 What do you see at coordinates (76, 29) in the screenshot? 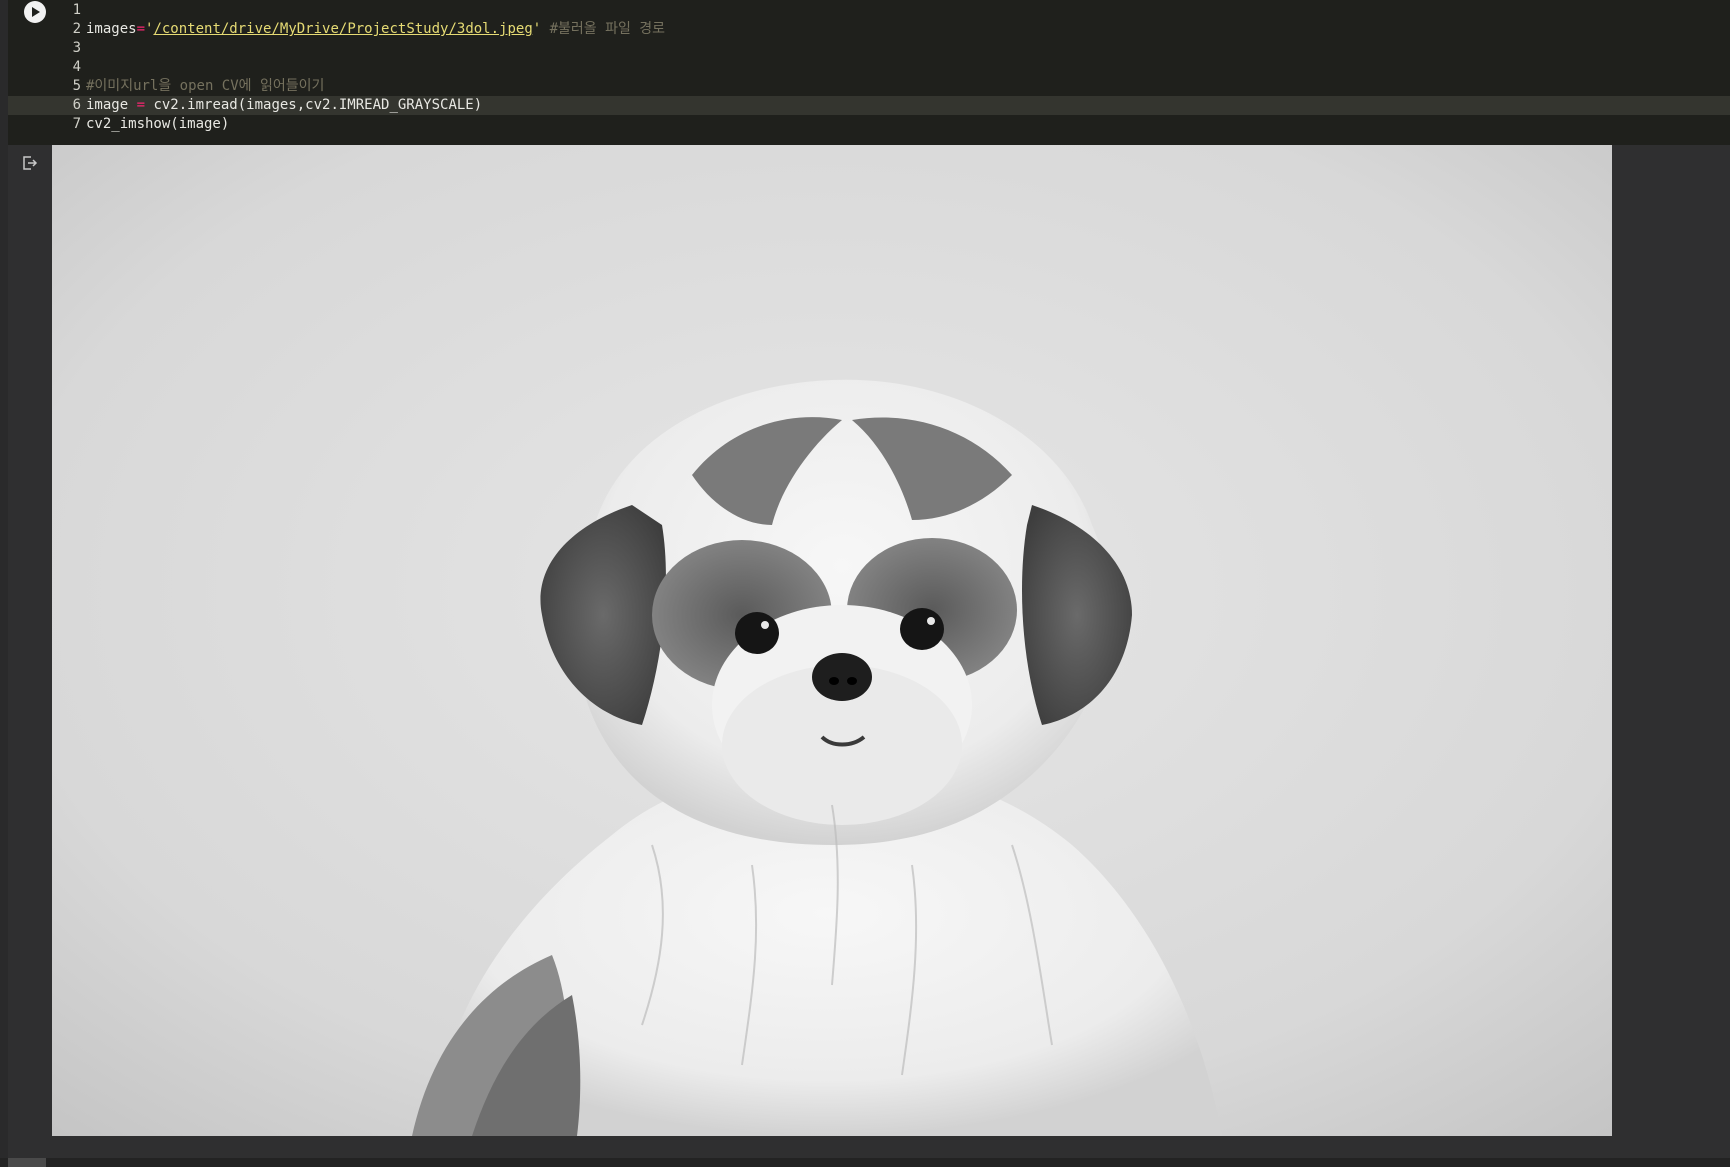
I see `line-number: 2` at bounding box center [76, 29].